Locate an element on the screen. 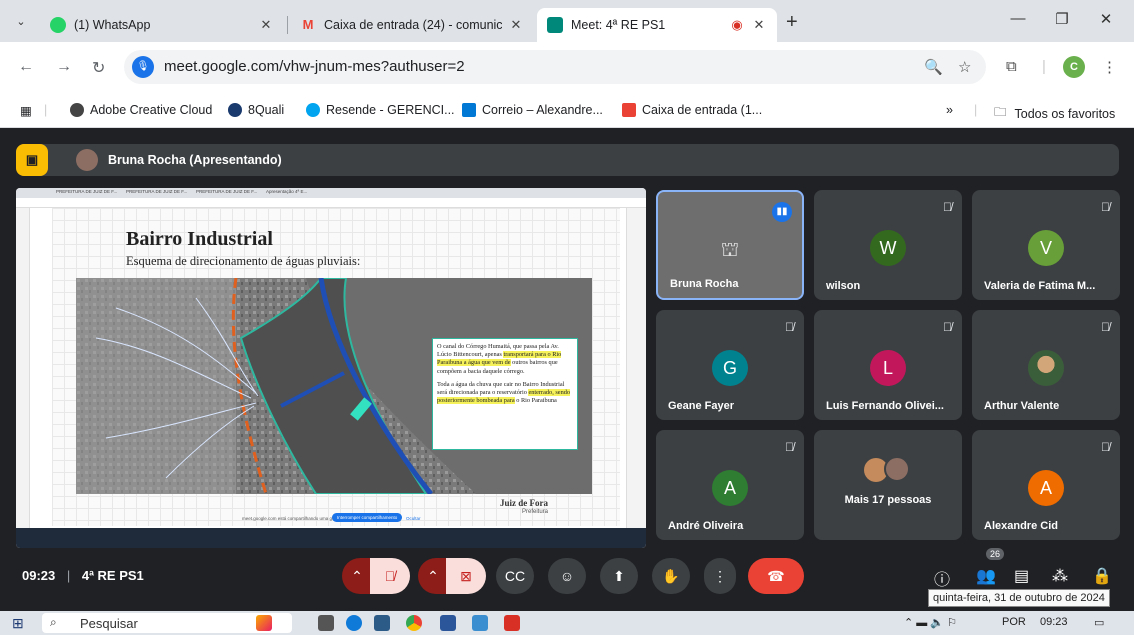 The height and width of the screenshot is (635, 1134). people-icon: 👥 is located at coordinates (986, 576).